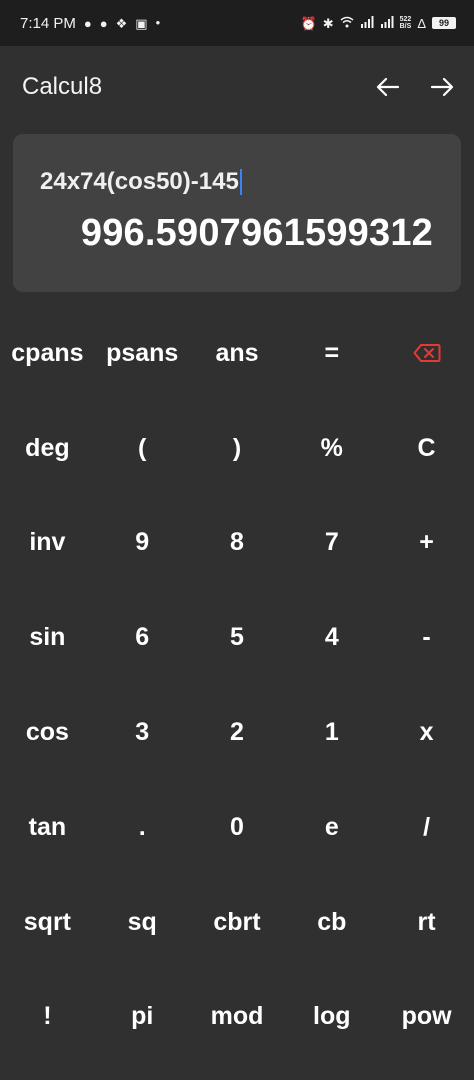 The height and width of the screenshot is (1080, 474). I want to click on keypad-row: sqrt sq cbrt cb rt, so click(237, 922).